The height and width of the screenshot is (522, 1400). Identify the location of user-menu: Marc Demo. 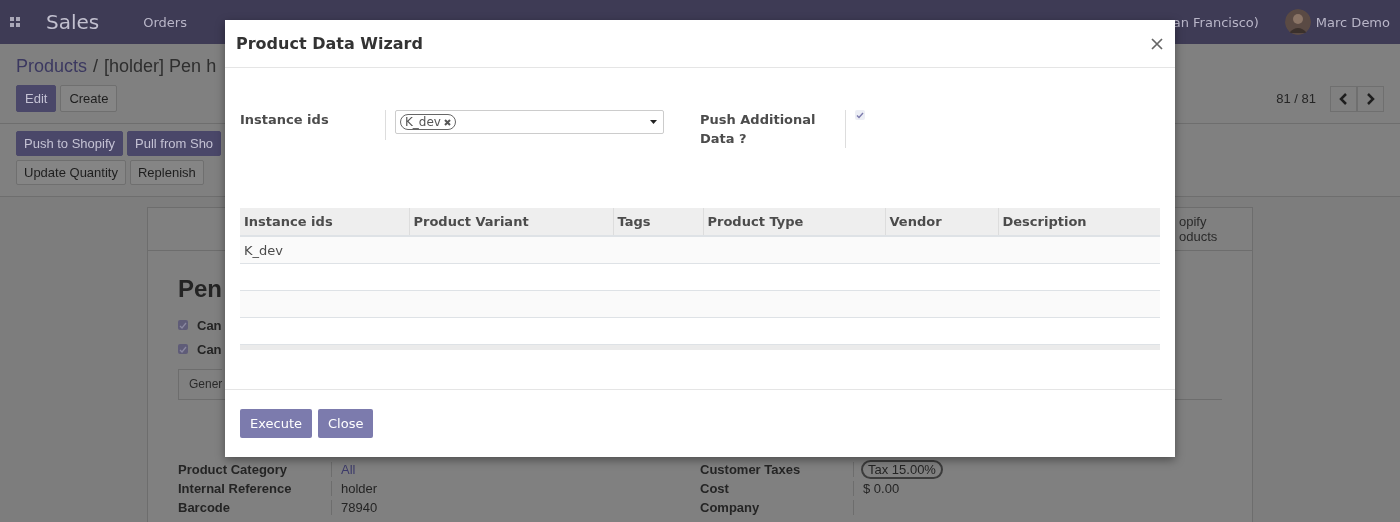
(1352, 22).